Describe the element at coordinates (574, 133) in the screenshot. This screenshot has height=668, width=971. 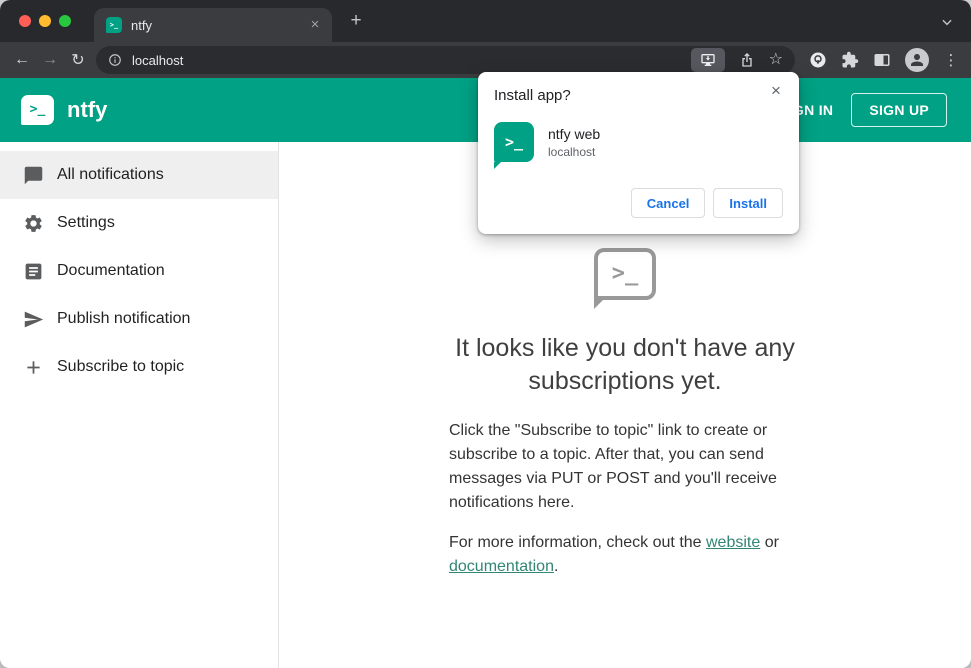
I see `install-app-name: ntfy web` at that location.